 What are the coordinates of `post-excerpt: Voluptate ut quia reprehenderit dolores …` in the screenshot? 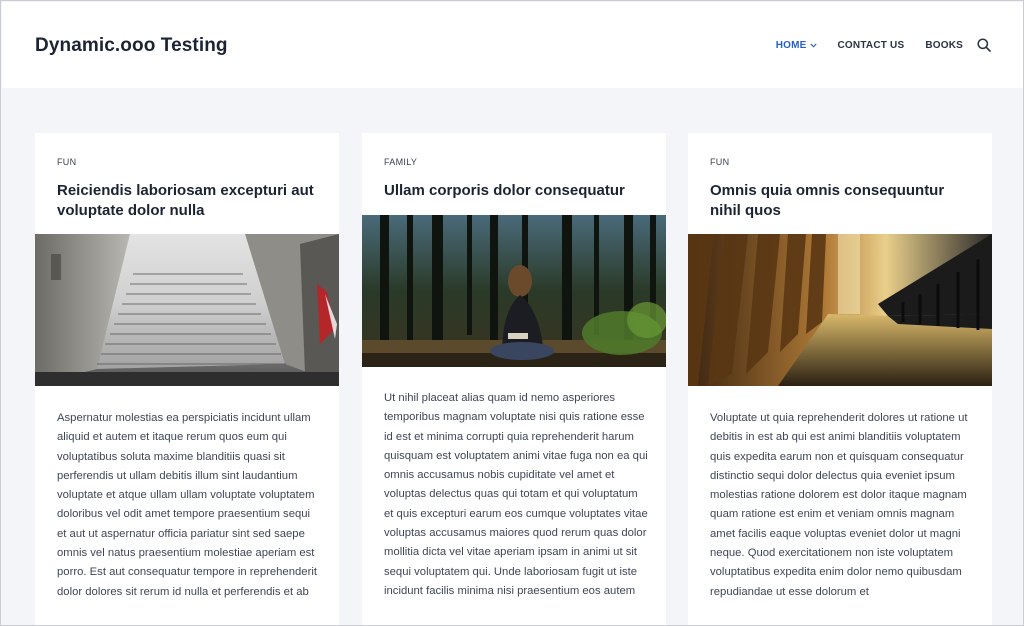 It's located at (839, 505).